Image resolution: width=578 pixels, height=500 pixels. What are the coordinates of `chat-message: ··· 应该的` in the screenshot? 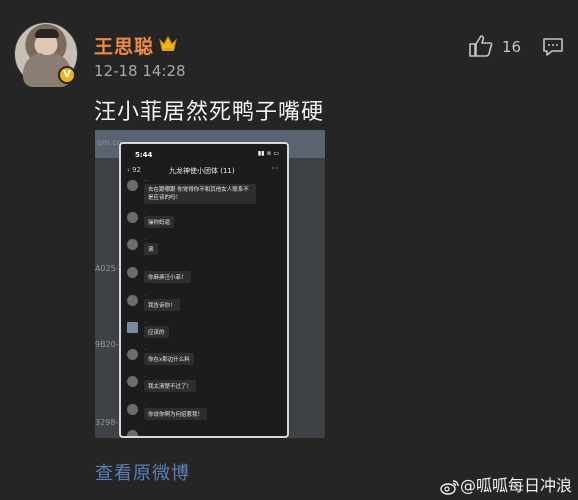 It's located at (202, 331).